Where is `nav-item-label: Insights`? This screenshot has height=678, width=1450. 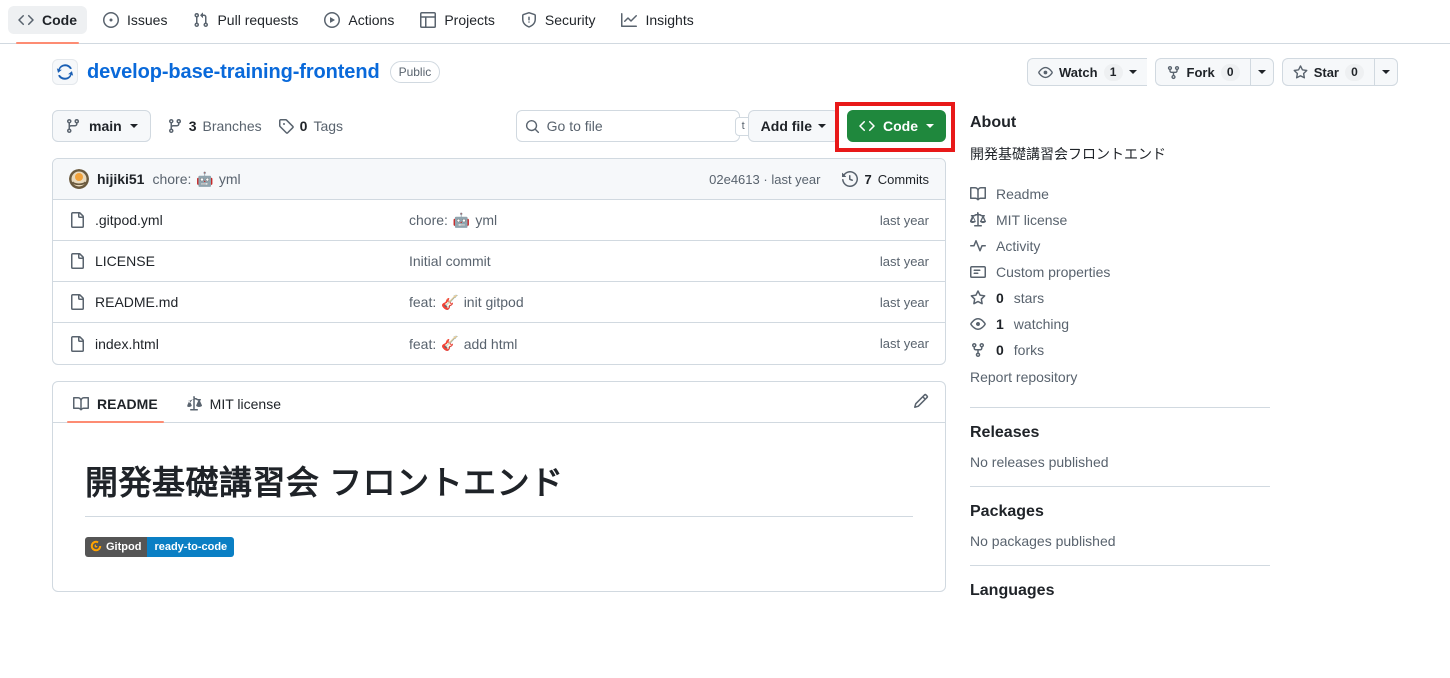
nav-item-label: Insights is located at coordinates (669, 20).